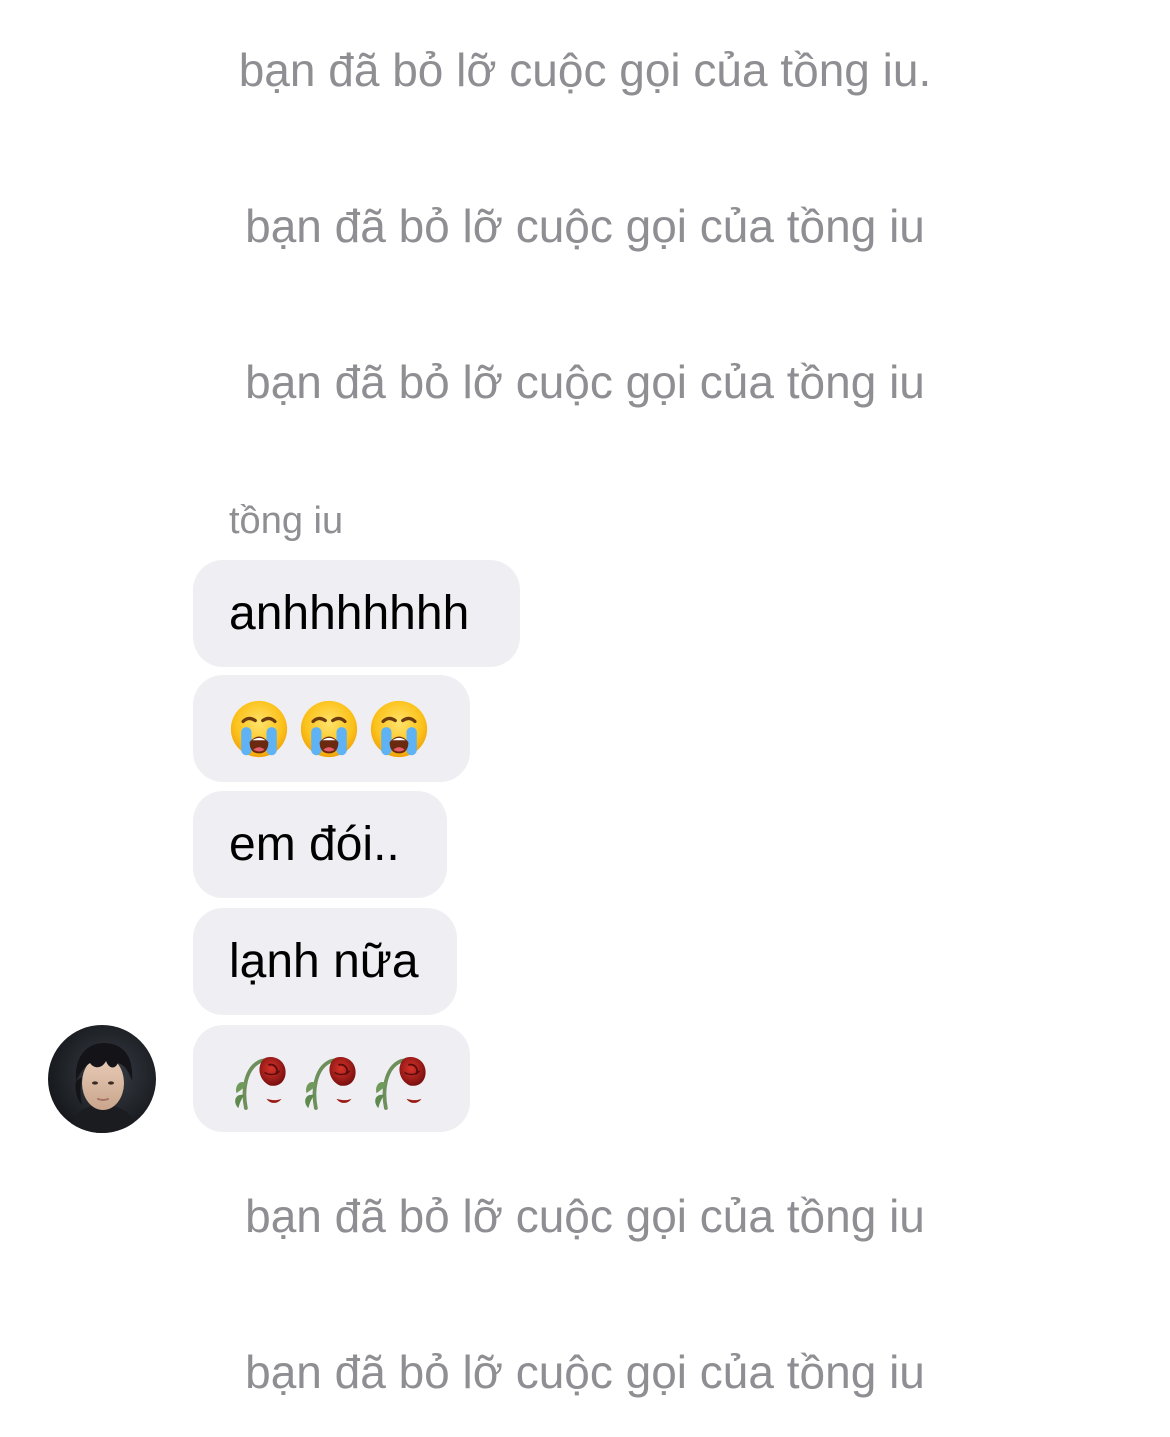 The height and width of the screenshot is (1437, 1170). I want to click on missed-call-notice: bạn đã bỏ lỡ cuộc gọi của tồng iu., so click(585, 70).